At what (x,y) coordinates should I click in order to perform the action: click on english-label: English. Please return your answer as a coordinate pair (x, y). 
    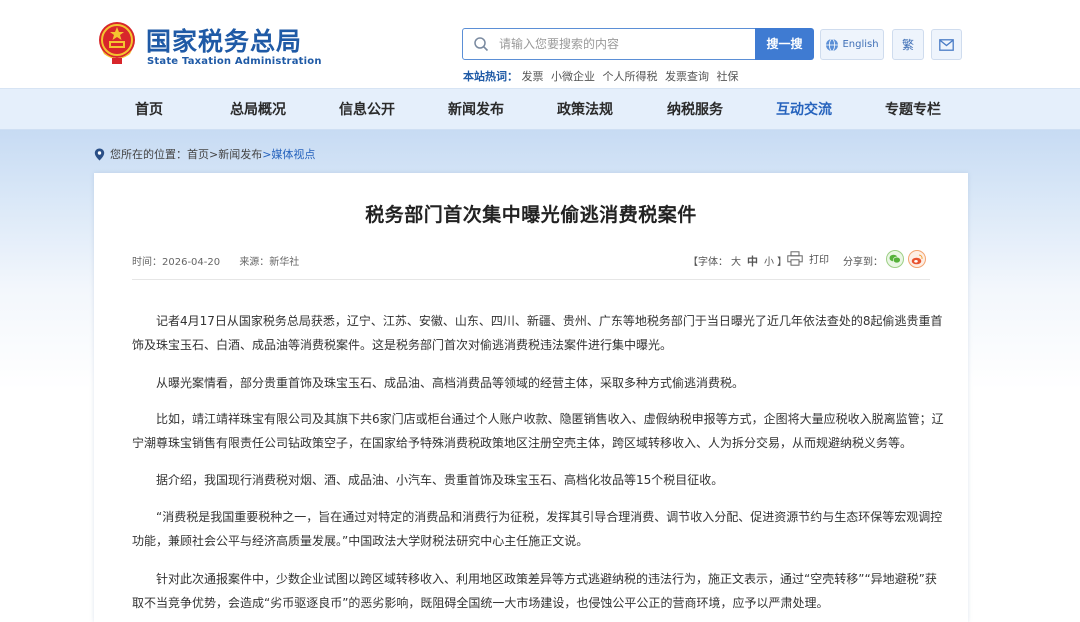
    Looking at the image, I should click on (860, 44).